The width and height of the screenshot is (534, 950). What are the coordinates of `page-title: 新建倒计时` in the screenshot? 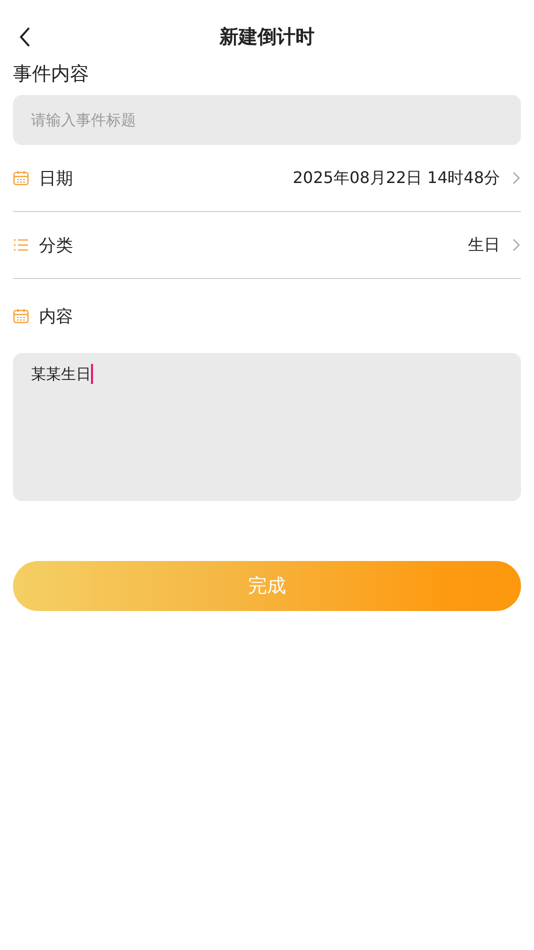 It's located at (267, 37).